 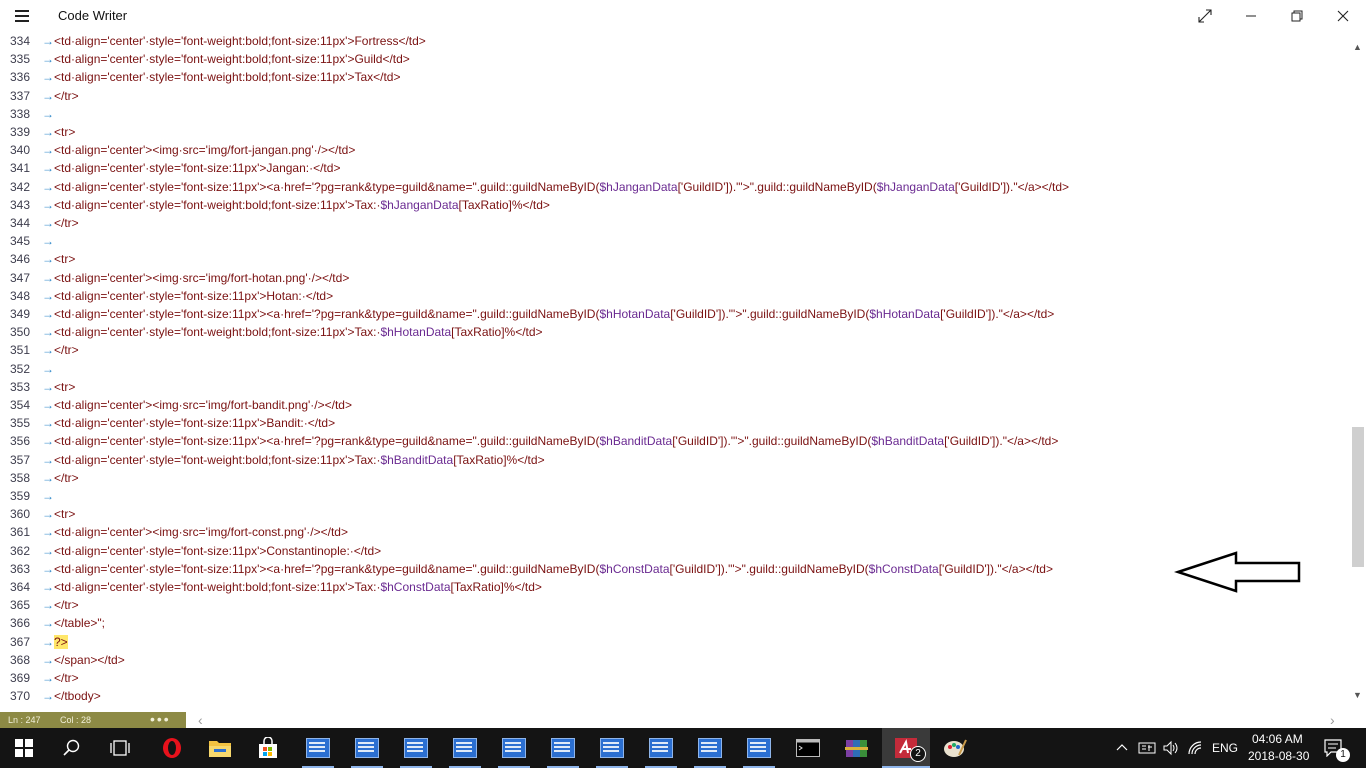 I want to click on code-line: 366 →</table>";, so click(x=675, y=623).